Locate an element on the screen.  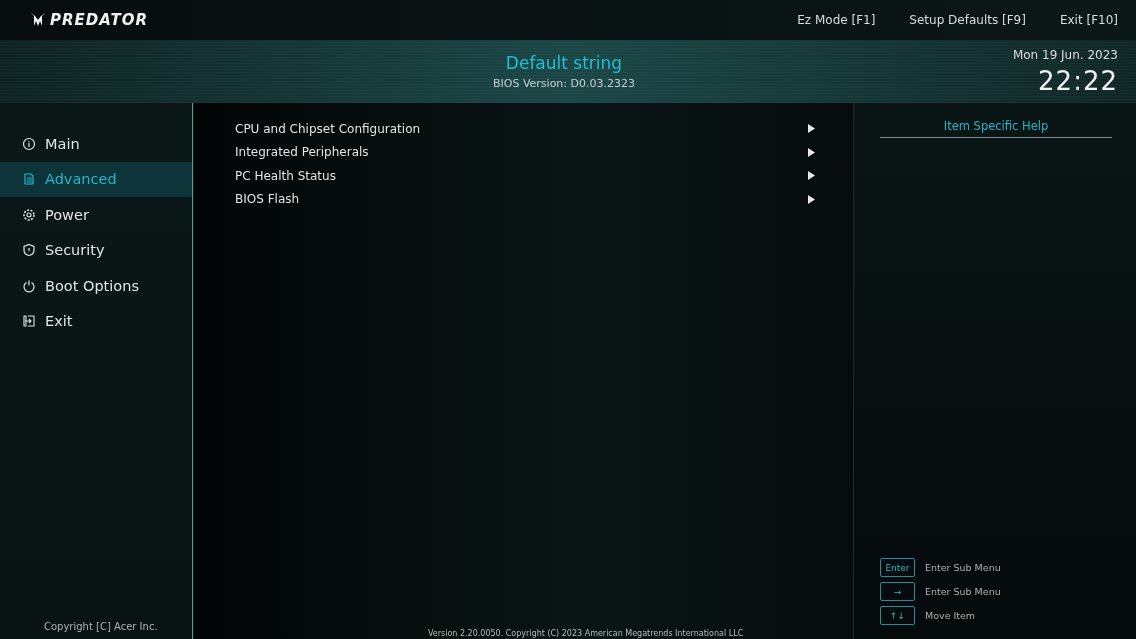
system-title: Default string is located at coordinates (564, 63).